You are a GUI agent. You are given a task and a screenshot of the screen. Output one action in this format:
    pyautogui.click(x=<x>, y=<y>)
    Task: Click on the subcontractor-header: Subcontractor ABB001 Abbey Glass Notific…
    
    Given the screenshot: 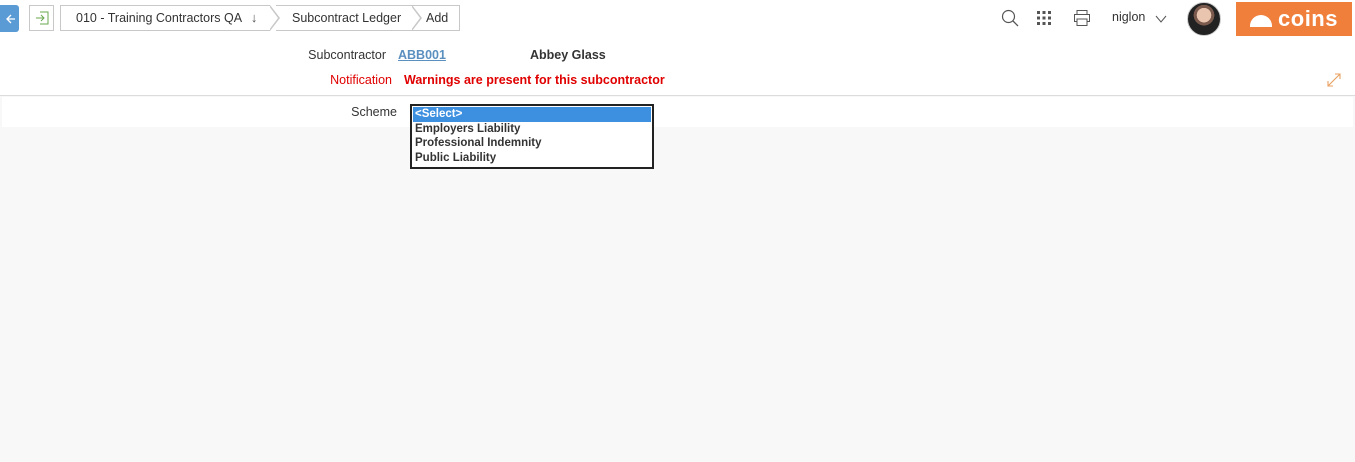 What is the action you would take?
    pyautogui.click(x=677, y=67)
    